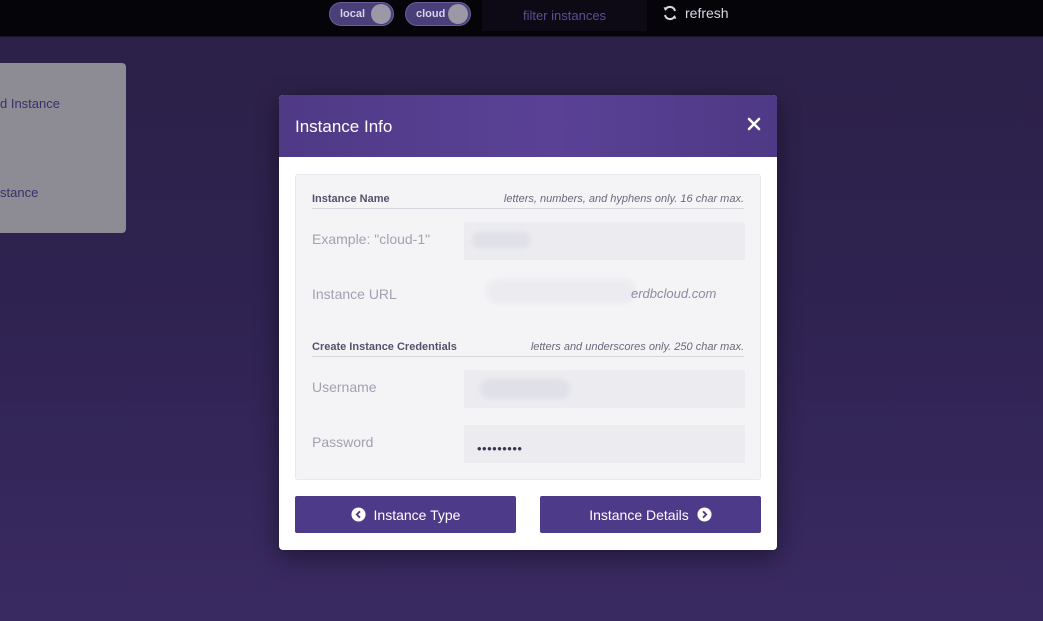 The image size is (1043, 621). Describe the element at coordinates (564, 15) in the screenshot. I see `filter-instances-input` at that location.